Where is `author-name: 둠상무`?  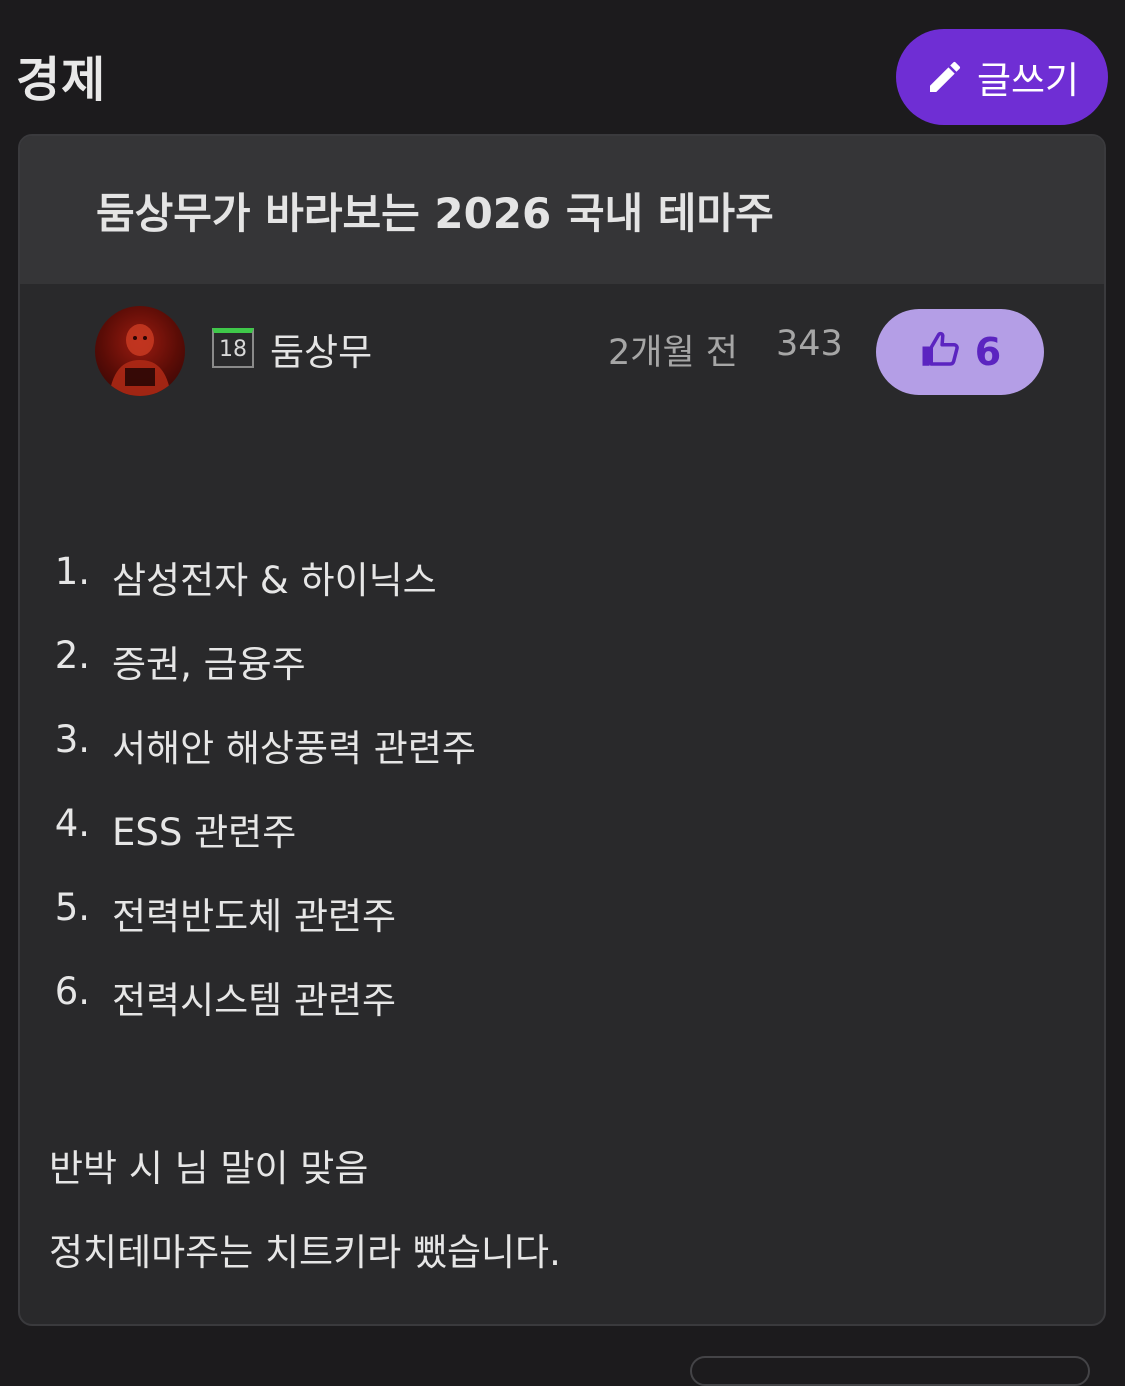
author-name: 둠상무 is located at coordinates (321, 349).